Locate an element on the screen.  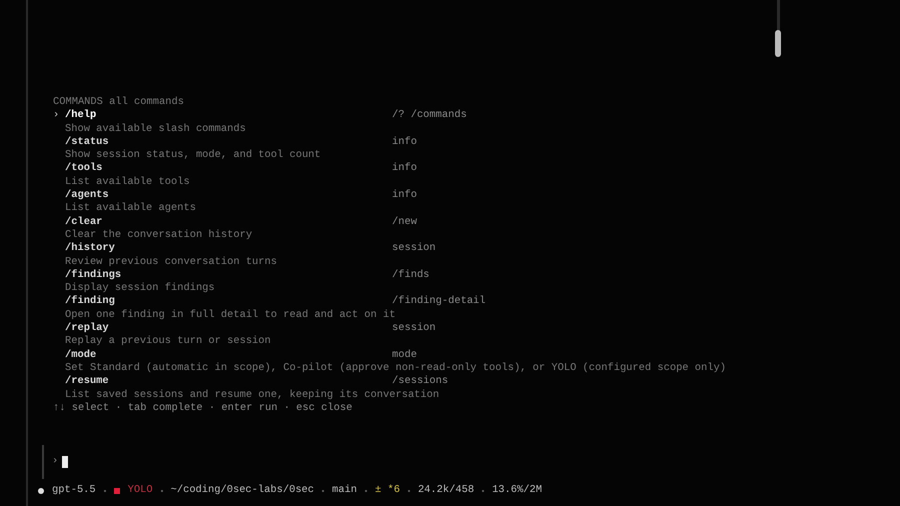
command-name: /clear is located at coordinates (228, 222).